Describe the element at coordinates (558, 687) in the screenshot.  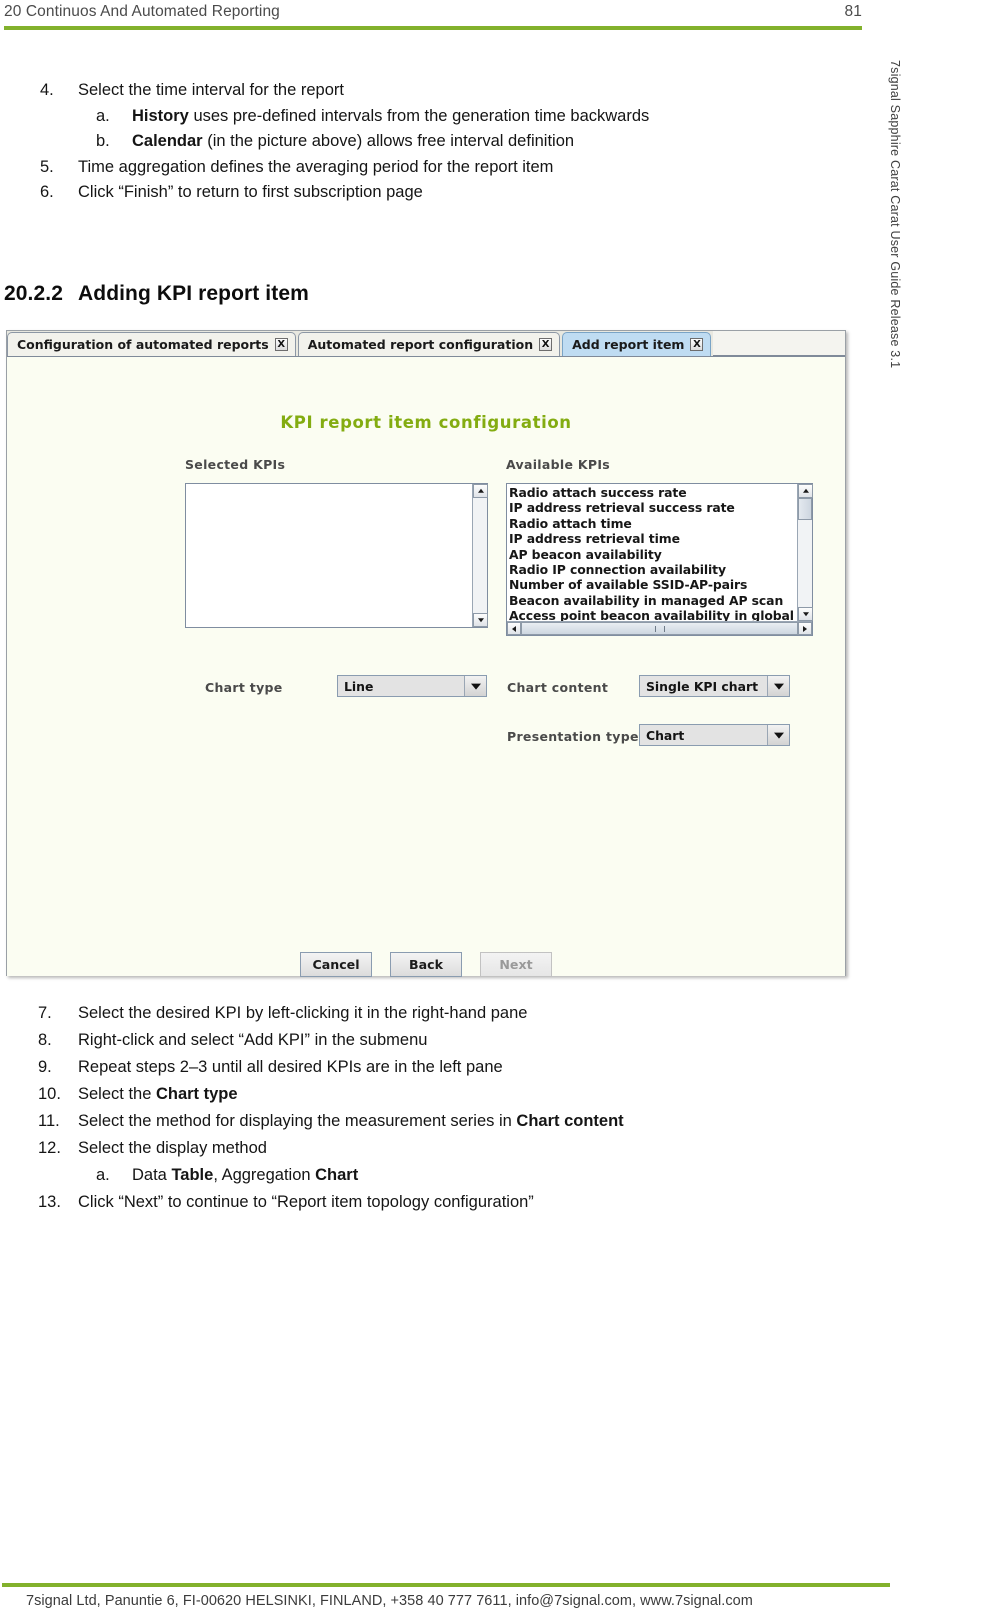
I see `chart-content-label: Chart content` at that location.